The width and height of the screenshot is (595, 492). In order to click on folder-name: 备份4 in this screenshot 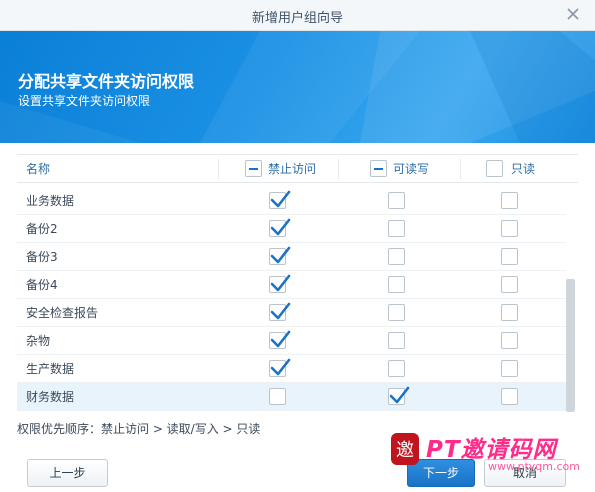, I will do `click(42, 285)`.